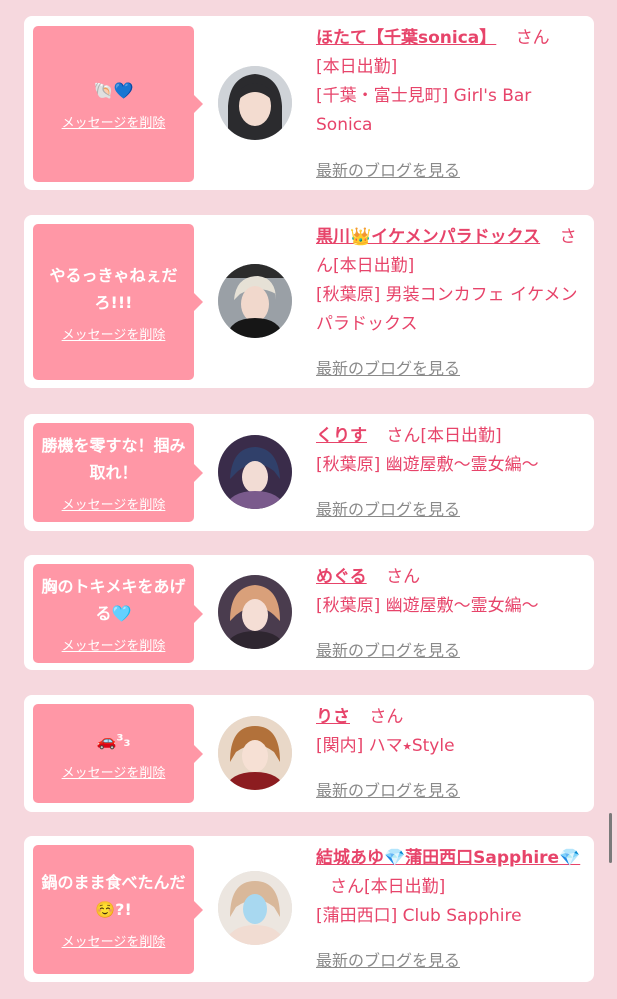 The width and height of the screenshot is (617, 999). What do you see at coordinates (447, 309) in the screenshot?
I see `shop-location: [秋葉原] 男装コンカフェ イケメンパラドックス` at bounding box center [447, 309].